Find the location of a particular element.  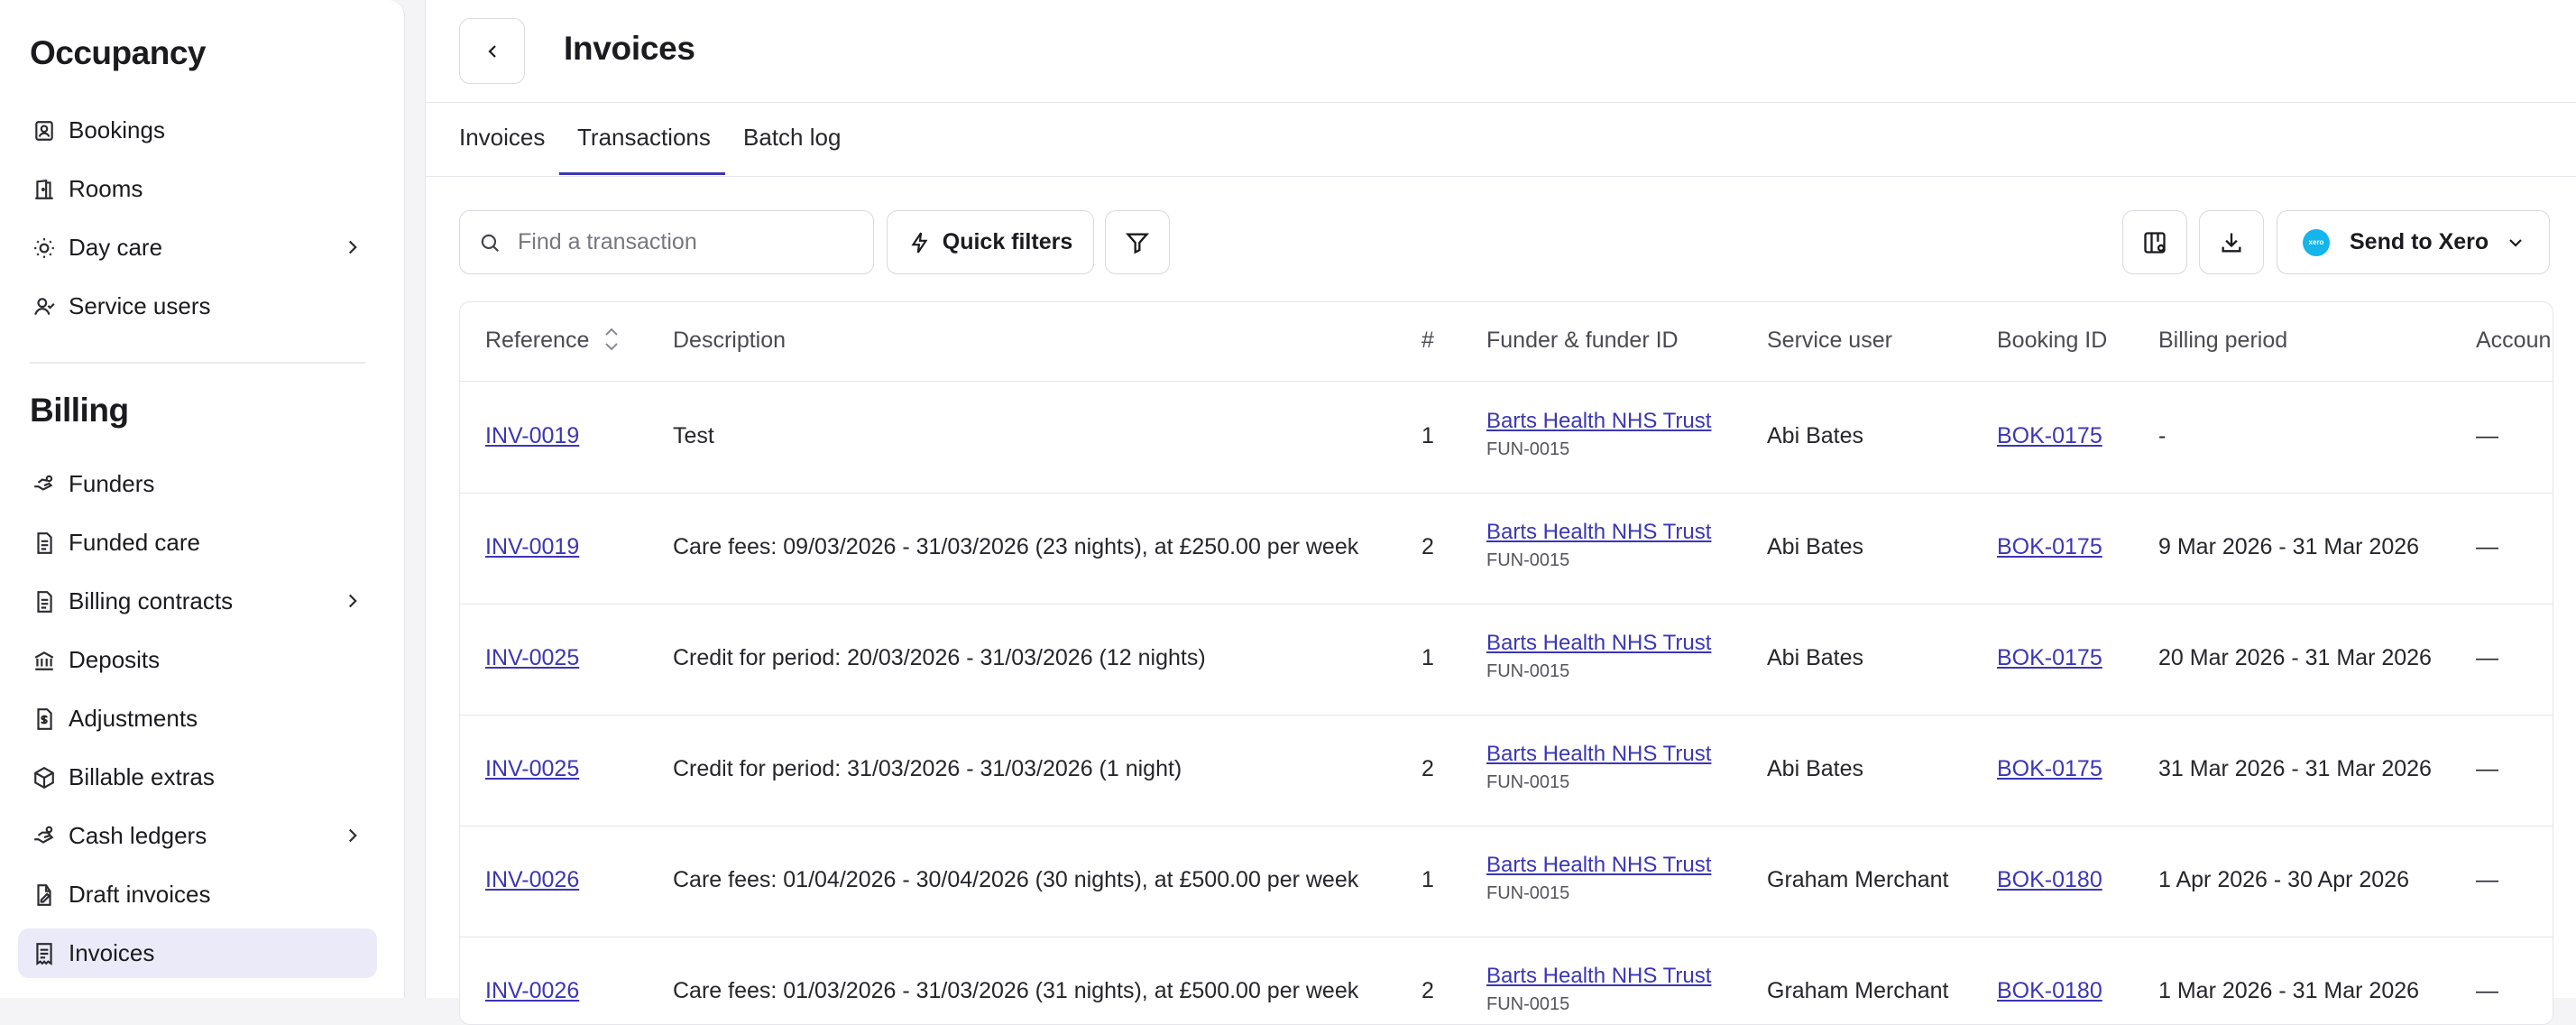

xero-logo: xero is located at coordinates (2316, 242).